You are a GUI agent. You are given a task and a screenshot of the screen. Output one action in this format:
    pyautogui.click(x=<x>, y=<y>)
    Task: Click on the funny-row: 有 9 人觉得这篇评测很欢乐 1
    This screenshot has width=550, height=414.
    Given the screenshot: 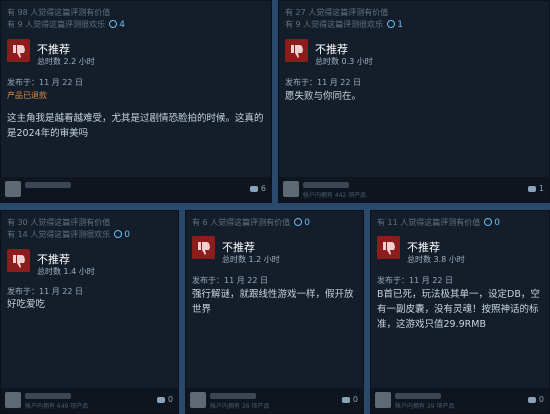 What is the action you would take?
    pyautogui.click(x=344, y=24)
    